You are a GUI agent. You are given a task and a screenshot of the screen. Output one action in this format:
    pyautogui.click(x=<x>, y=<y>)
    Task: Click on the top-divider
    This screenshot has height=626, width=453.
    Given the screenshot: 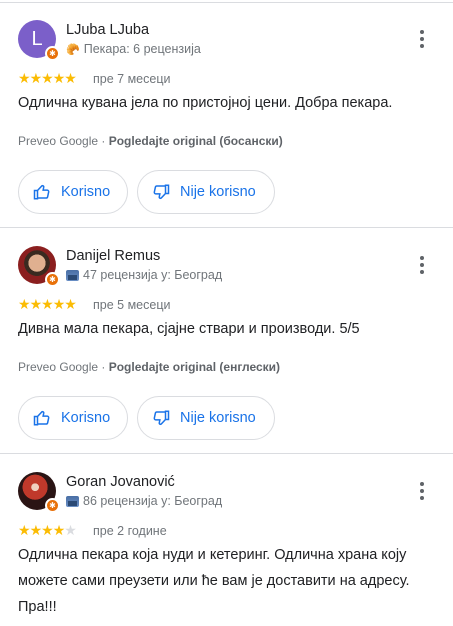 What is the action you would take?
    pyautogui.click(x=226, y=2)
    